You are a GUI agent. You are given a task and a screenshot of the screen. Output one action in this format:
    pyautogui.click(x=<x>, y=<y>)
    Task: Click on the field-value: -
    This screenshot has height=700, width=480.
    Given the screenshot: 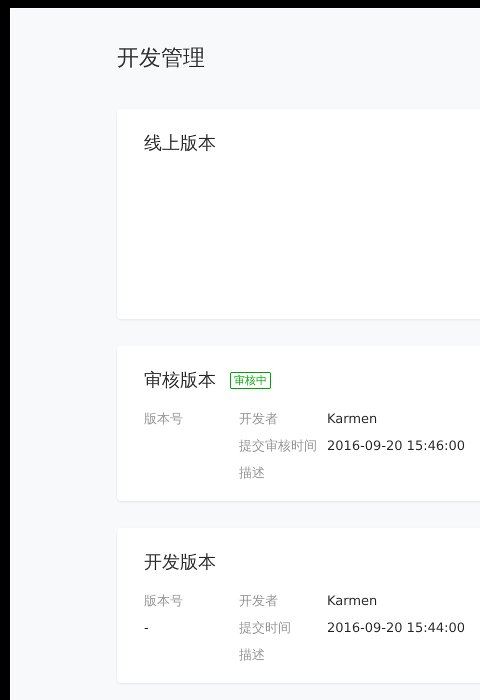 What is the action you would take?
    pyautogui.click(x=147, y=629)
    